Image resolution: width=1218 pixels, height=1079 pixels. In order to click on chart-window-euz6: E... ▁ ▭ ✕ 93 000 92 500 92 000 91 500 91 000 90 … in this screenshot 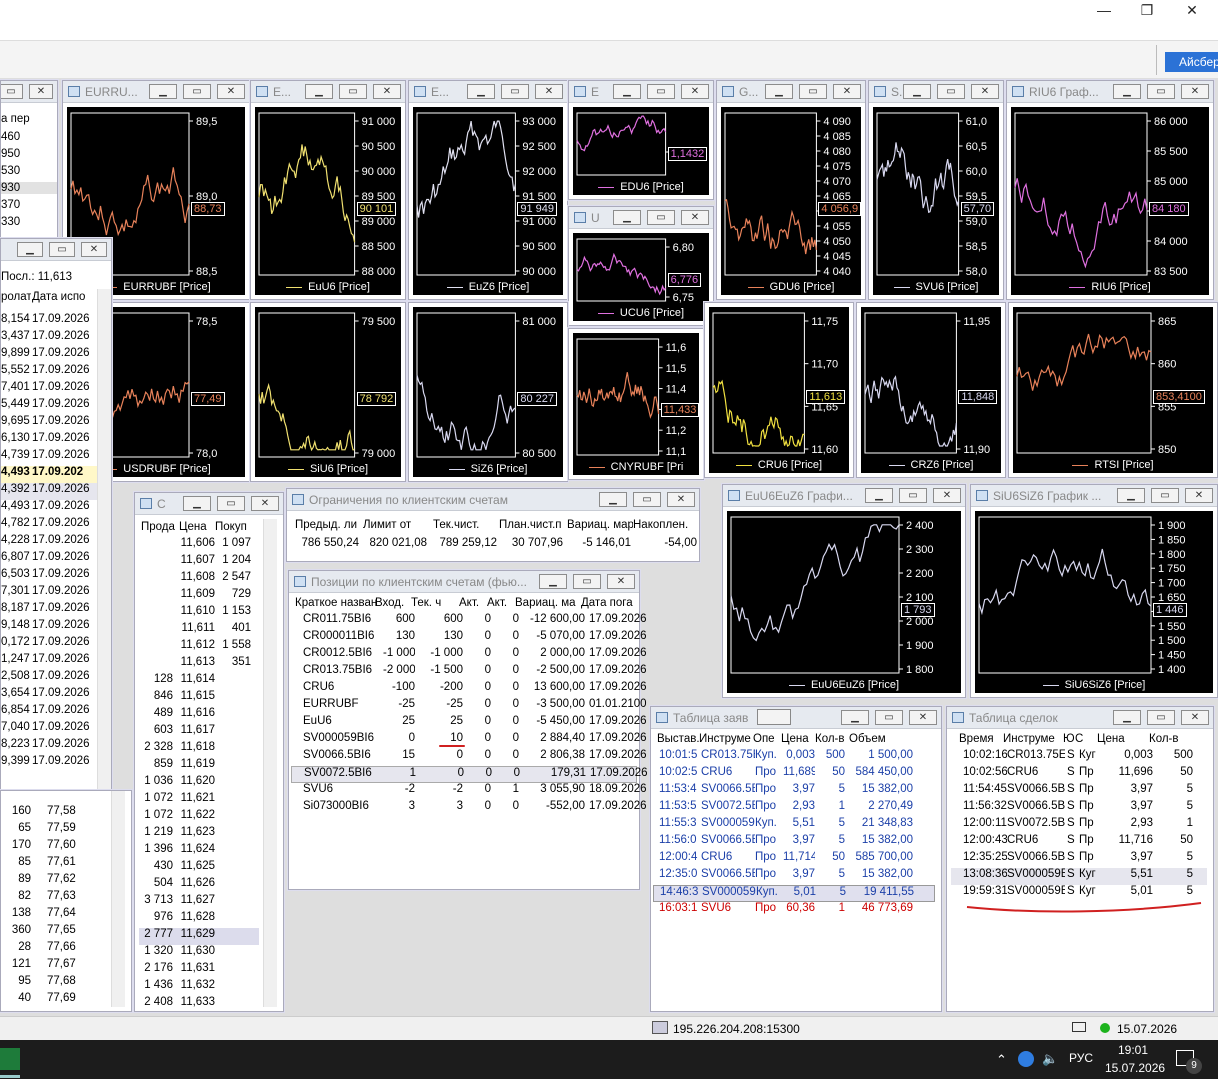, I will do `click(488, 190)`.